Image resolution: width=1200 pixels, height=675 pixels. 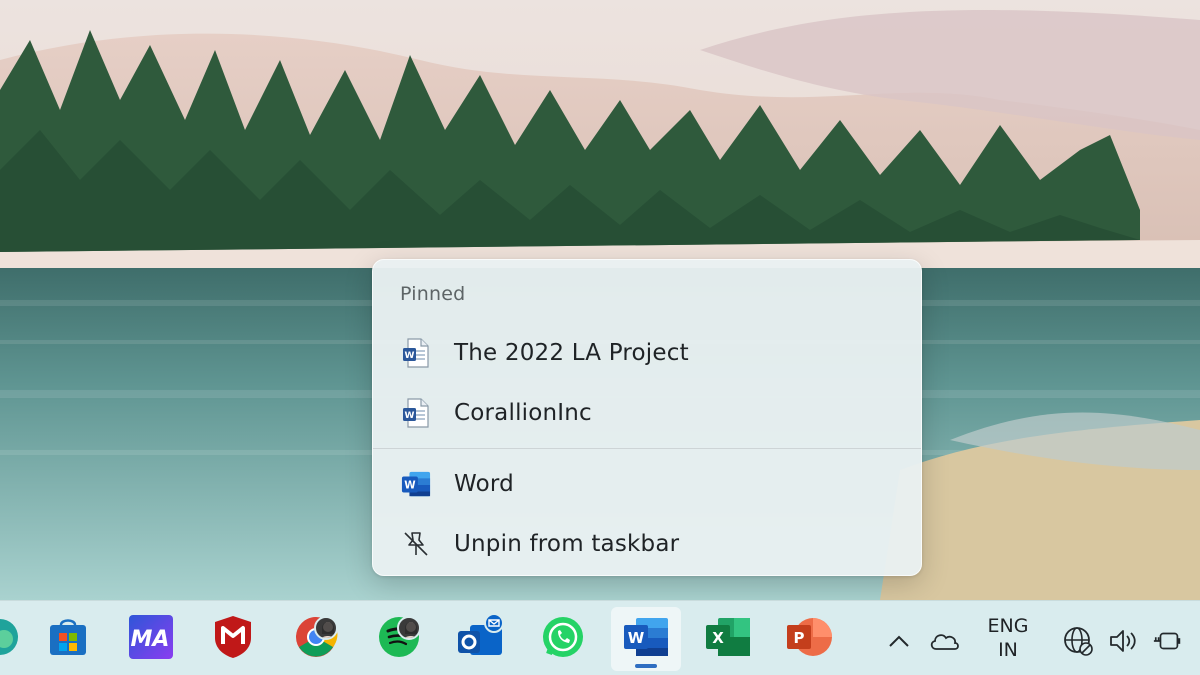 What do you see at coordinates (647, 448) in the screenshot?
I see `jump-list-divider` at bounding box center [647, 448].